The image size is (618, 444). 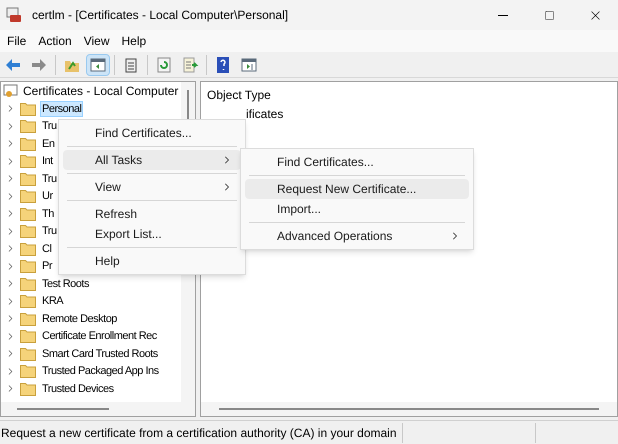 I want to click on window-title: certlm - [Certificates - Local Computer\Personal], so click(x=161, y=15).